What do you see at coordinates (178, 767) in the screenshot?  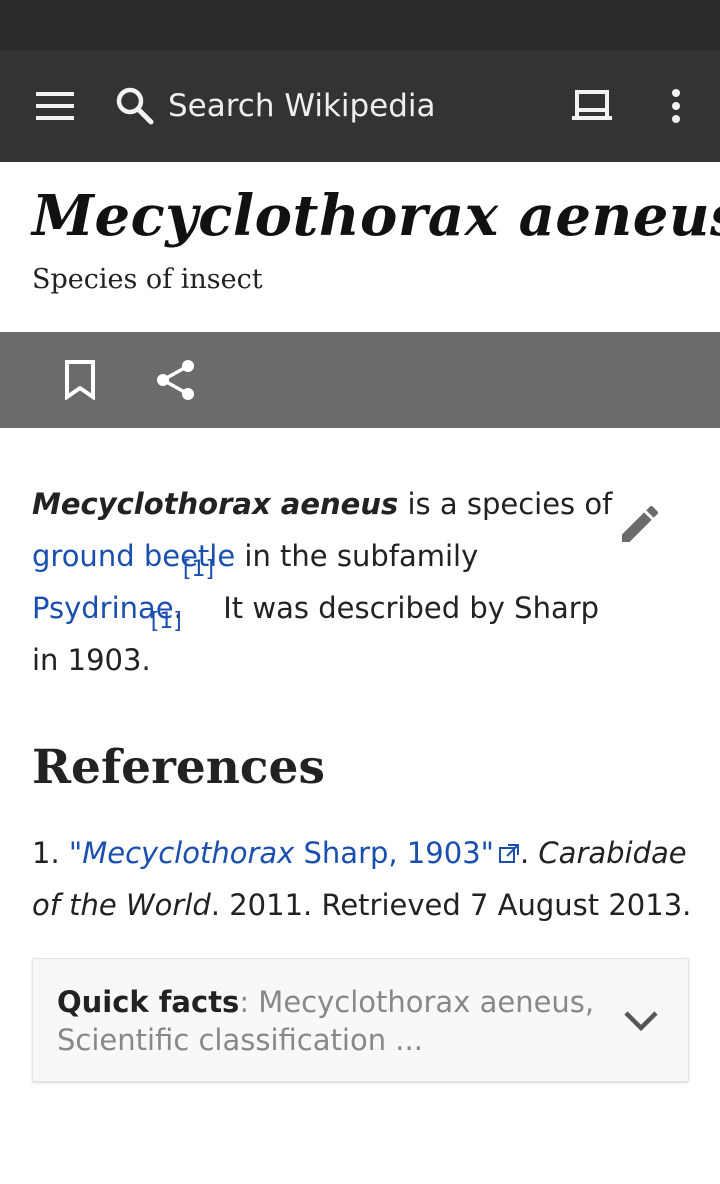 I see `references-heading: References` at bounding box center [178, 767].